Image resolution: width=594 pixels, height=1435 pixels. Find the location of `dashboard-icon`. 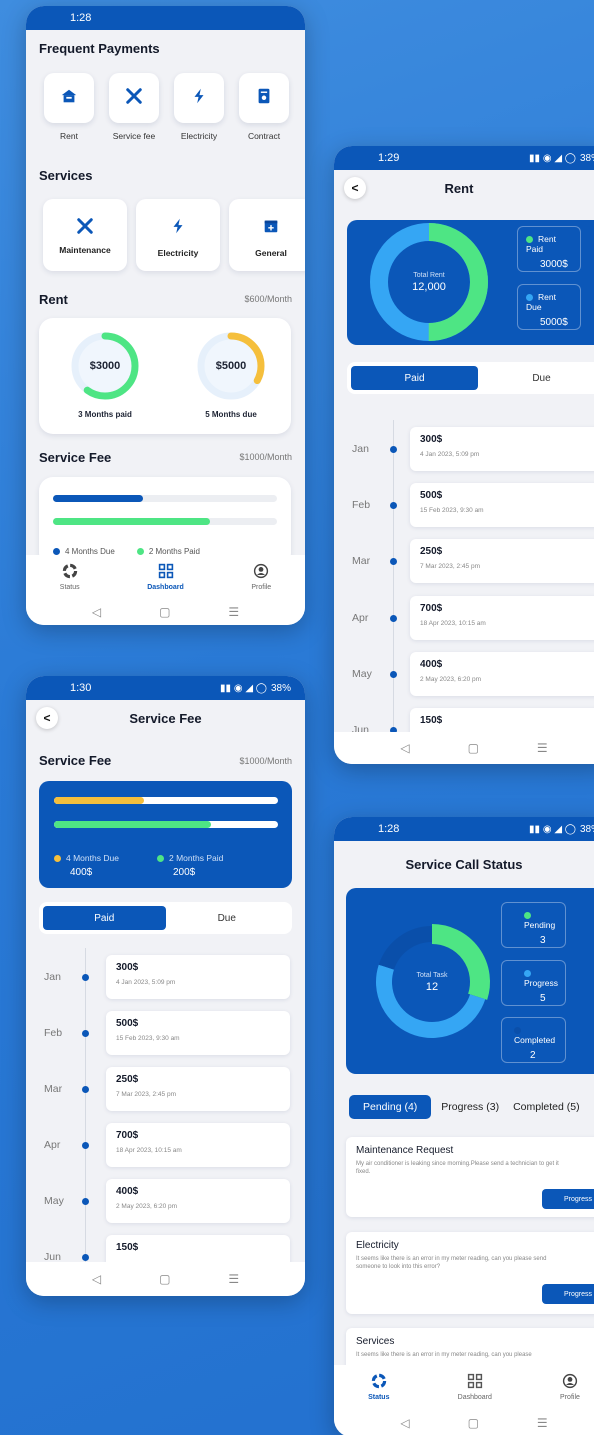

dashboard-icon is located at coordinates (475, 1382).